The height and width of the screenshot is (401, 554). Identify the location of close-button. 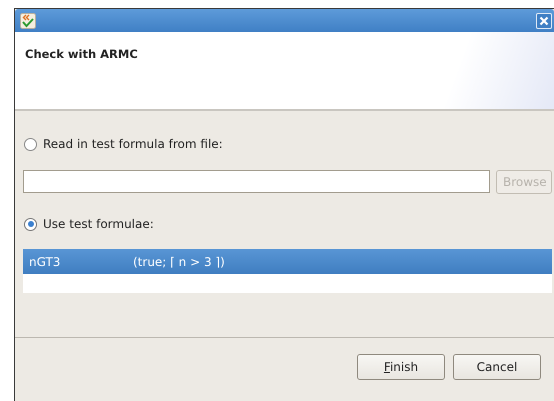
(544, 20).